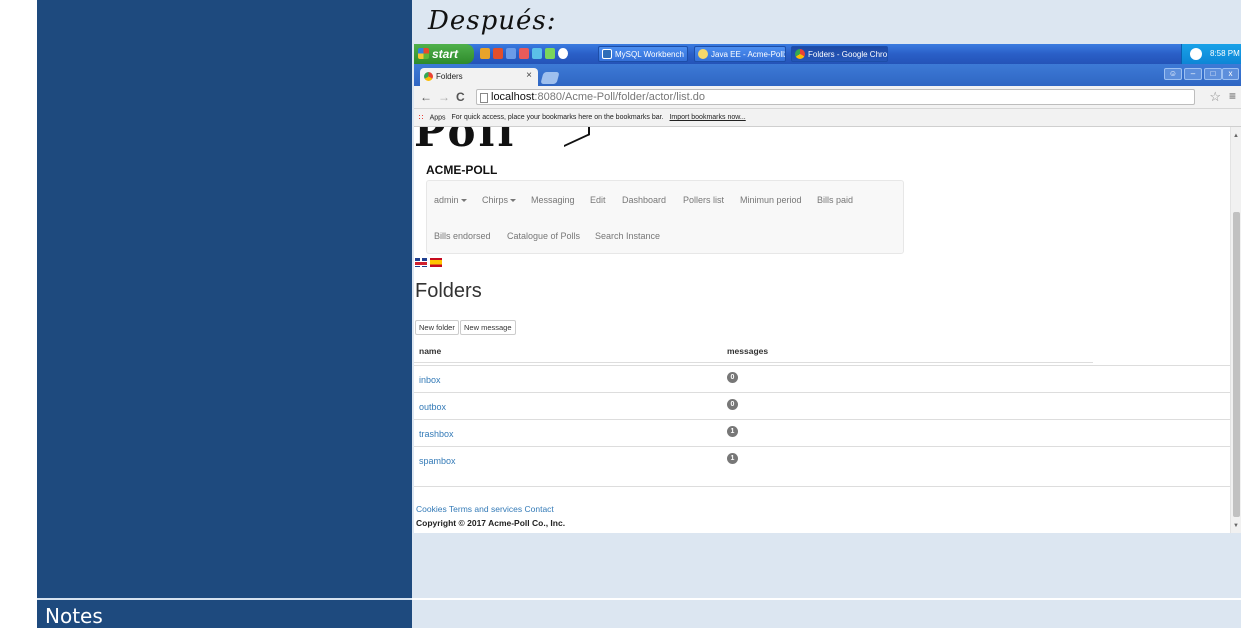 This screenshot has width=1241, height=628. I want to click on page-scrollbar: ▲ ▼, so click(1235, 330).